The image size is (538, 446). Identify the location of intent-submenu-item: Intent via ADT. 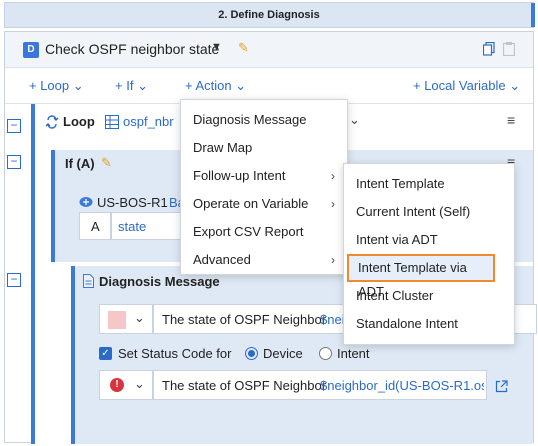
(429, 240).